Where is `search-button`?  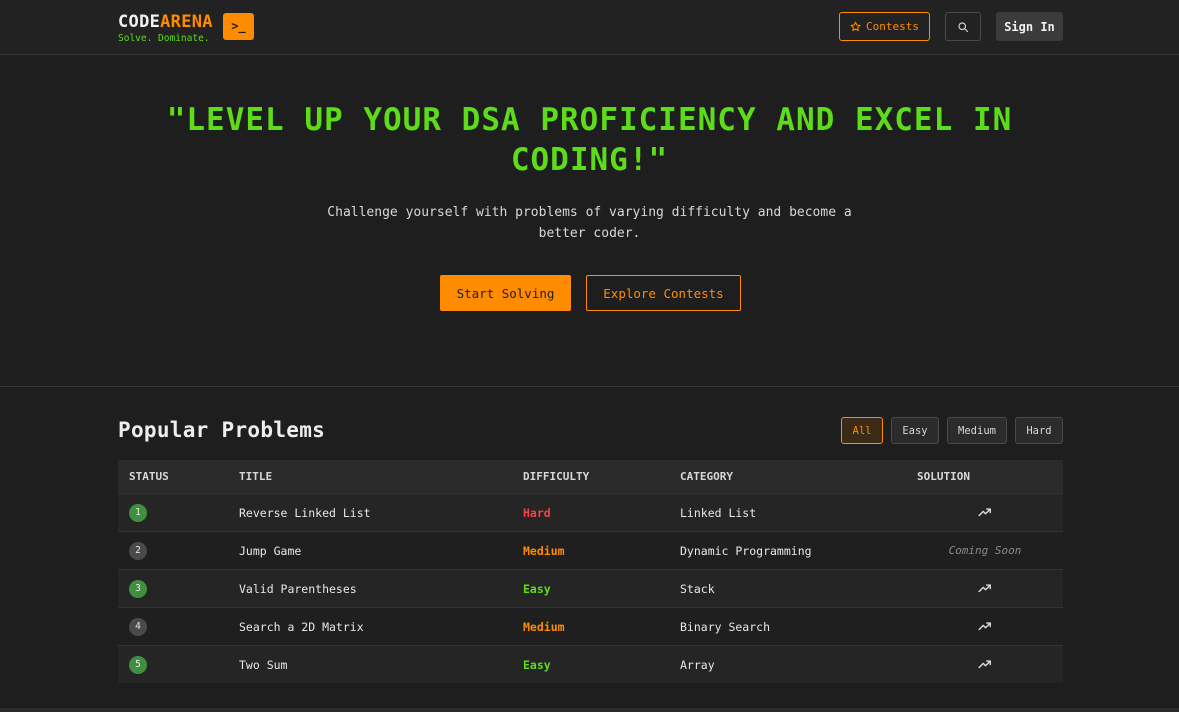 search-button is located at coordinates (963, 26).